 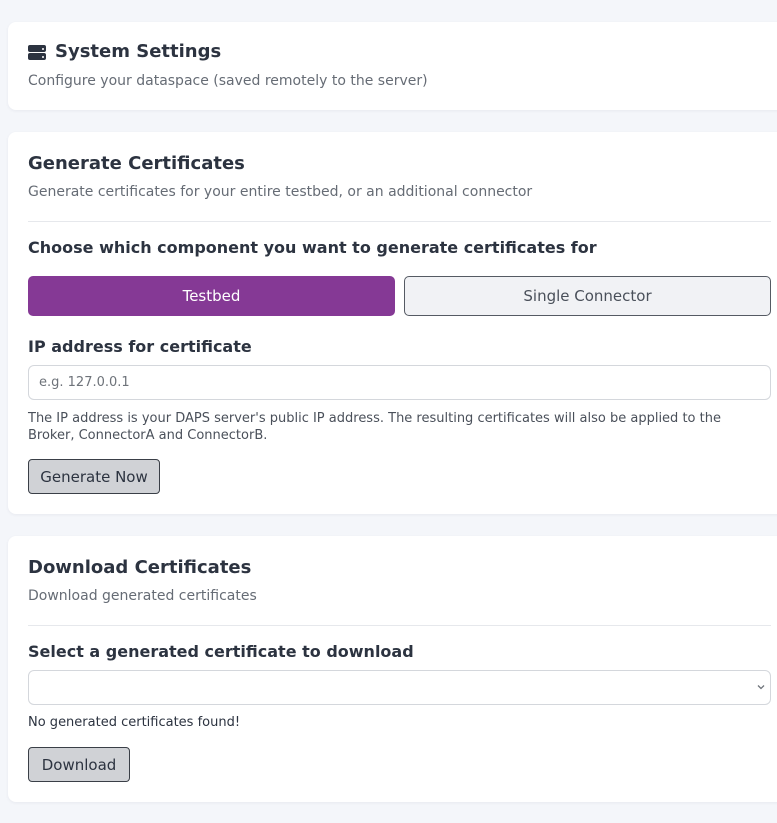 What do you see at coordinates (399, 687) in the screenshot?
I see `certificate-select` at bounding box center [399, 687].